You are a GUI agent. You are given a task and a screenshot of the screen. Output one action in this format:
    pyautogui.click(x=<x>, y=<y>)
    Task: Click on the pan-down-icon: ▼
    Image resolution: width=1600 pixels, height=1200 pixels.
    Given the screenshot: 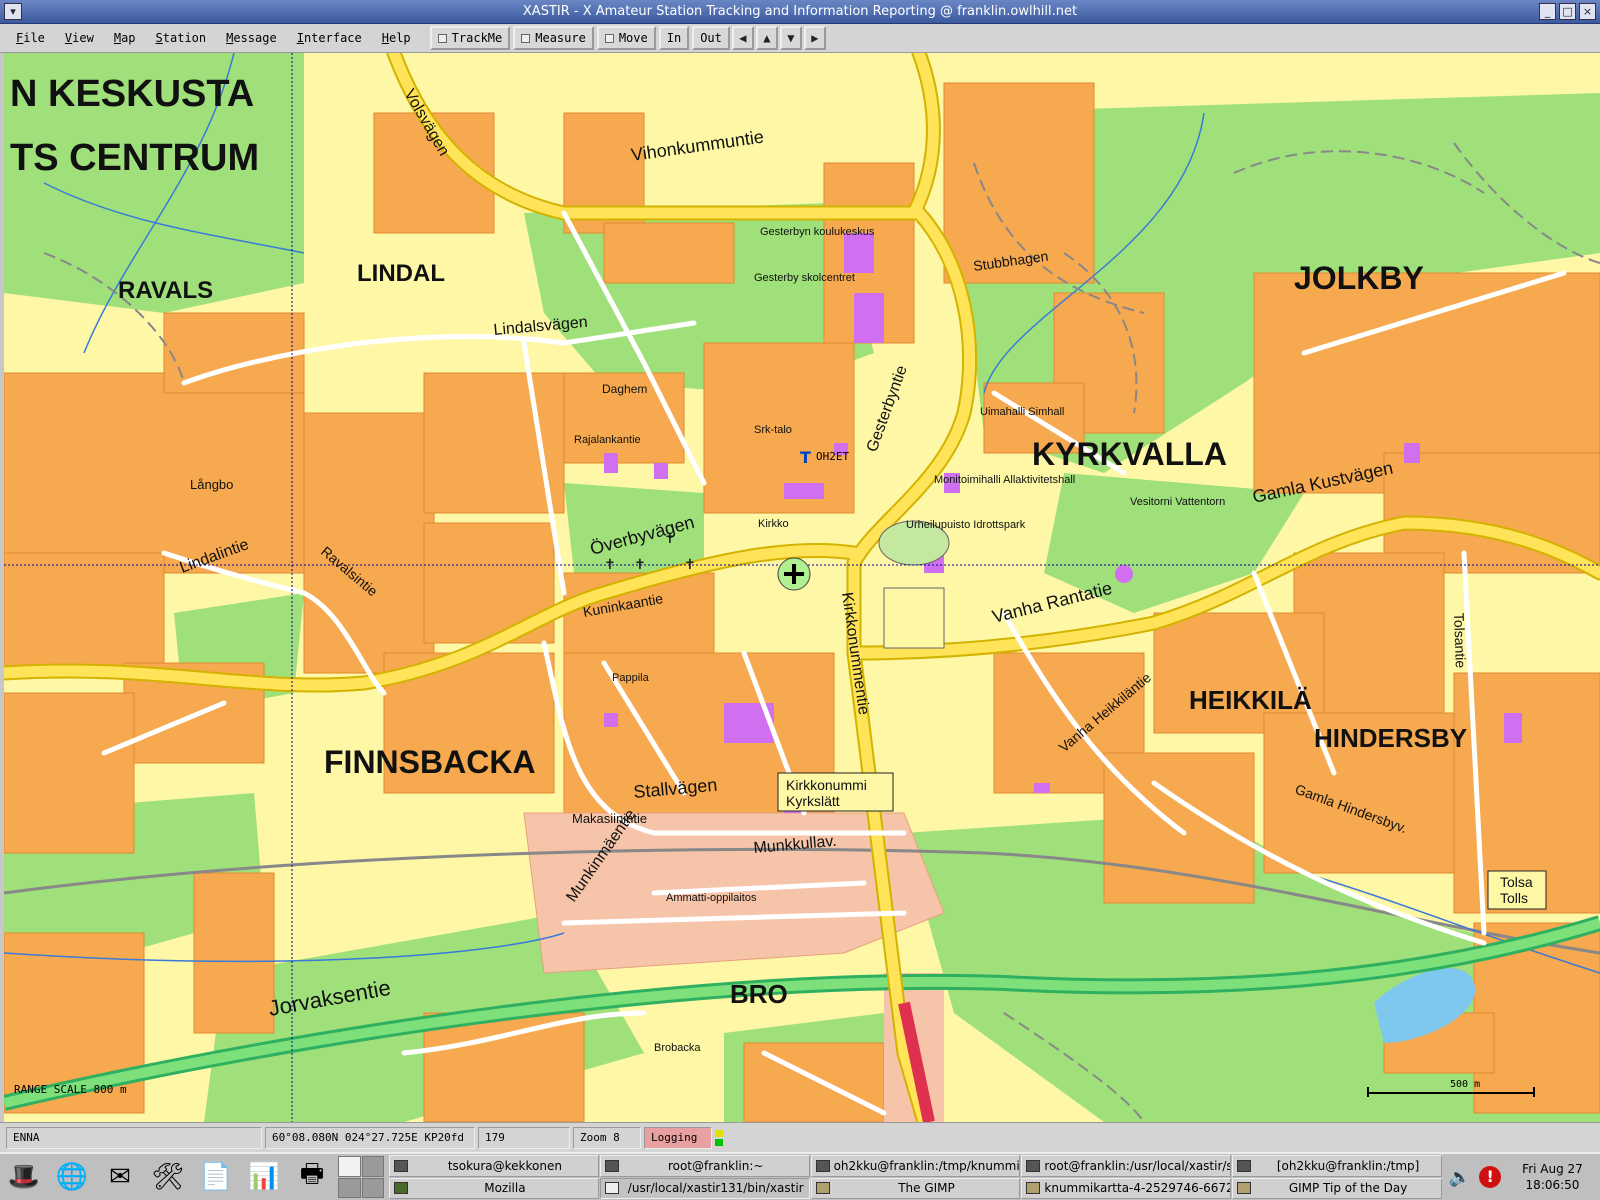 What is the action you would take?
    pyautogui.click(x=790, y=38)
    